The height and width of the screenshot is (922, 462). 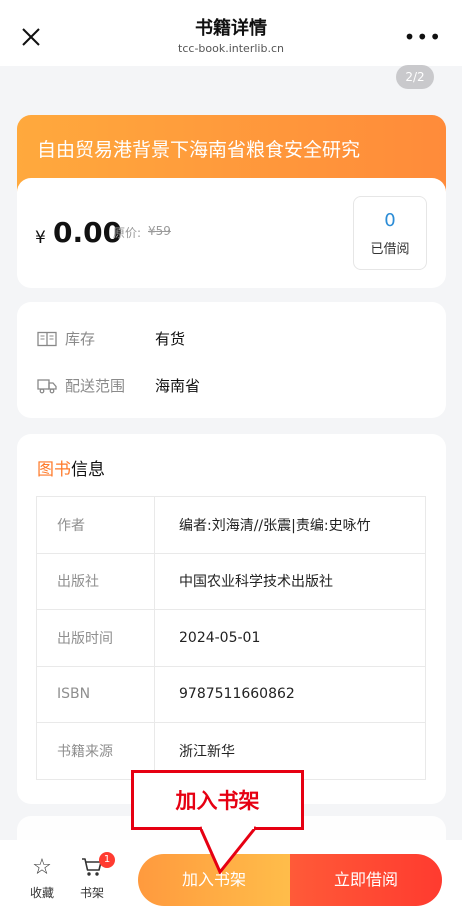 I want to click on callout-arrow-icon, so click(x=229, y=850).